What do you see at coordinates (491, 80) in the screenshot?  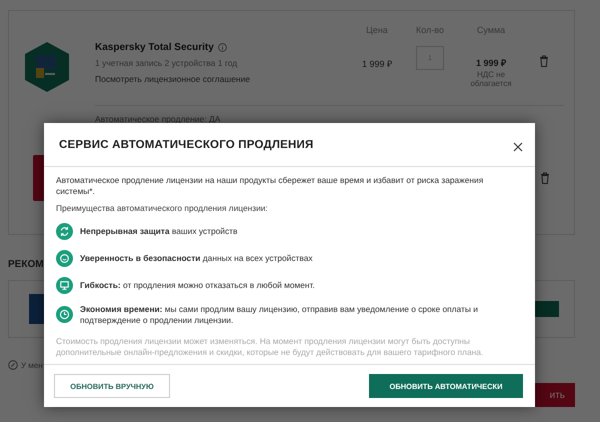 I see `vat-note: НДС не облагается` at bounding box center [491, 80].